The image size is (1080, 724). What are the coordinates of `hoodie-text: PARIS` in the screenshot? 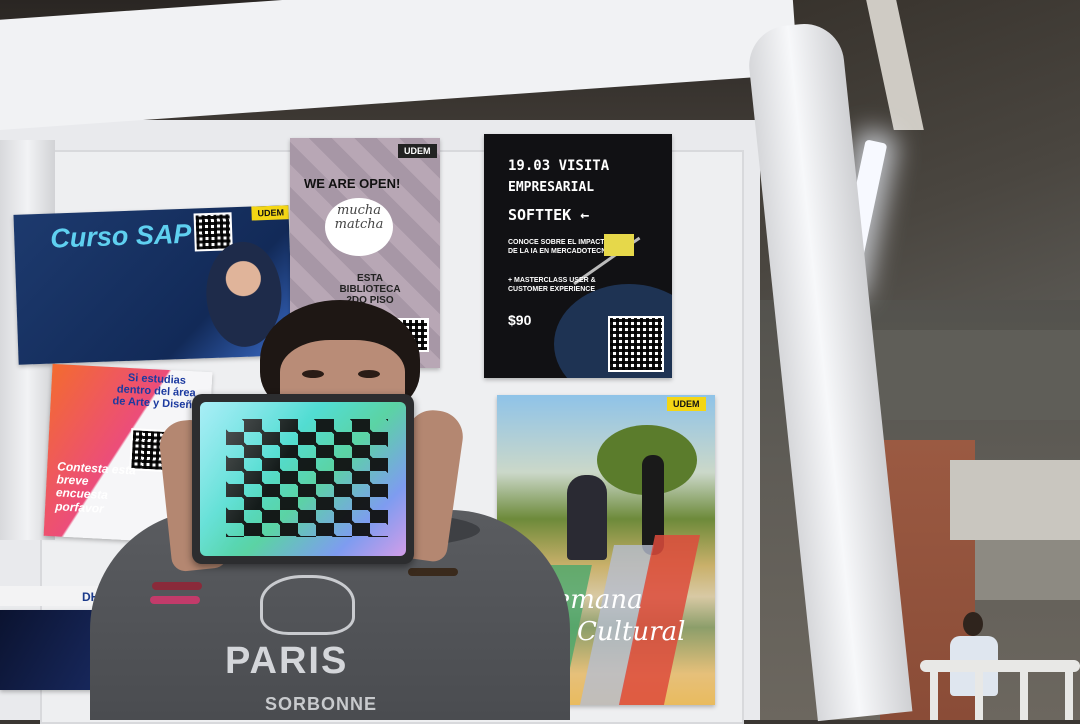 It's located at (287, 661).